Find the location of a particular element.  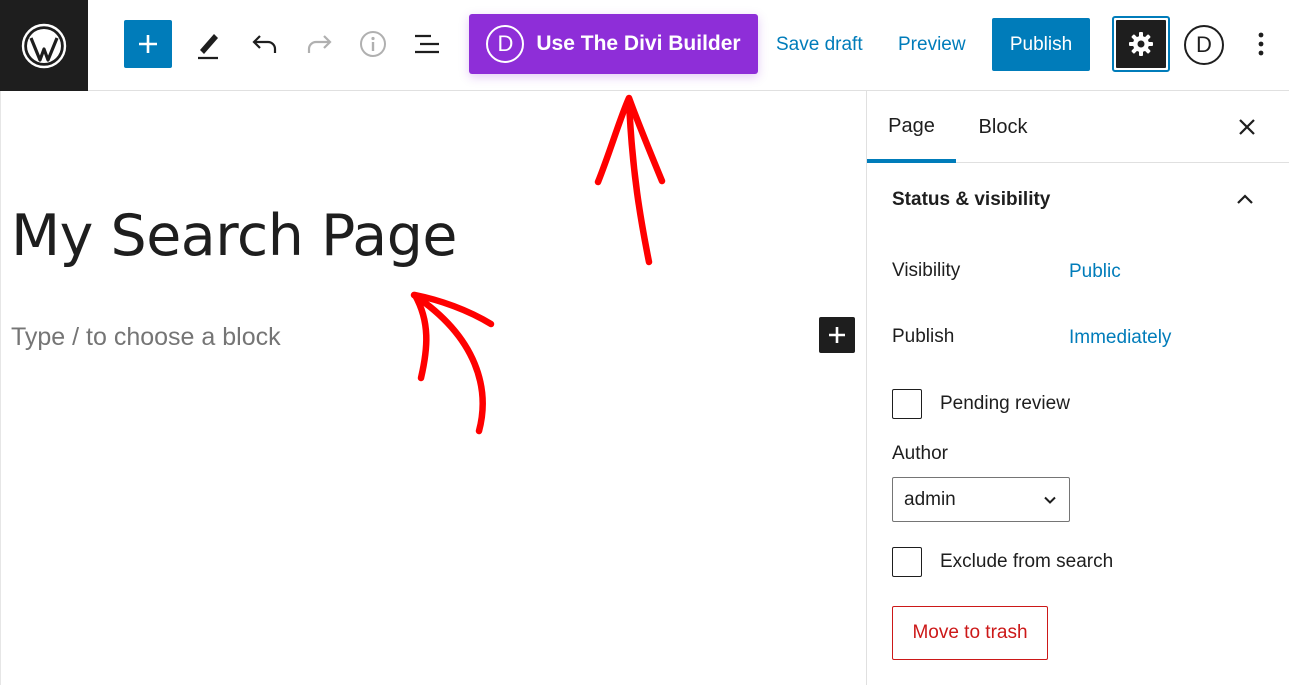

options-button is located at coordinates (1261, 44).